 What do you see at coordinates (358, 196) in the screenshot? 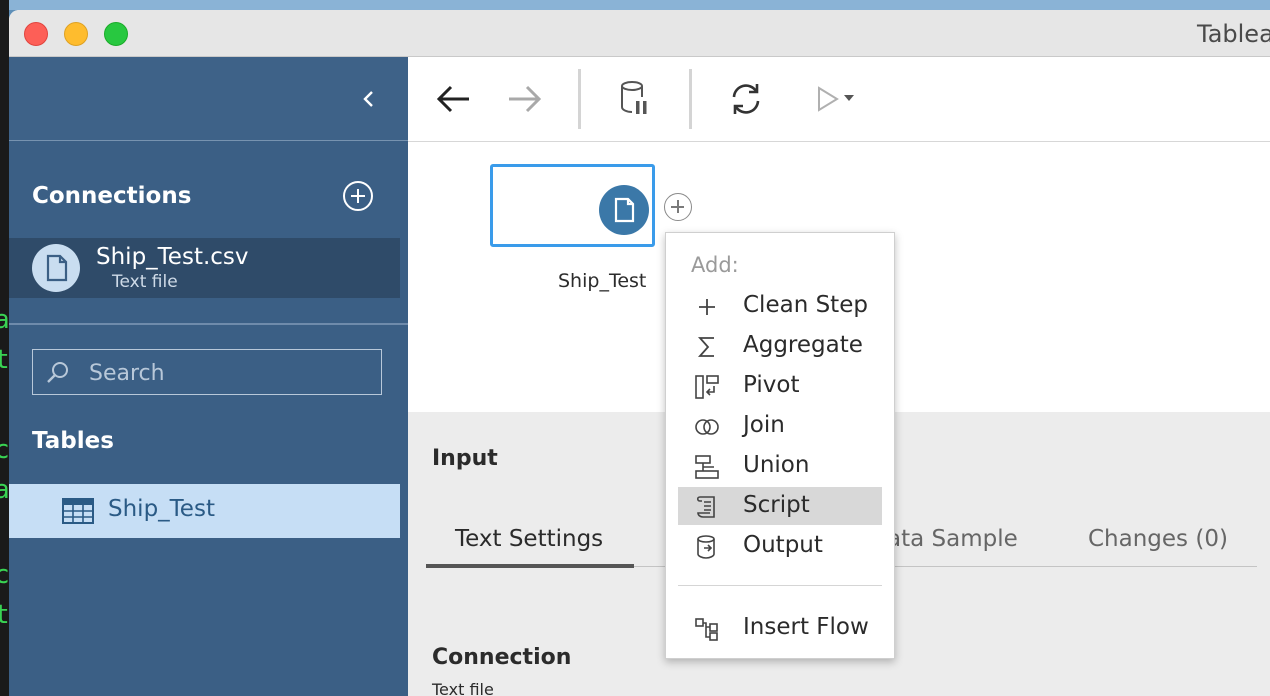
I see `add-connection-button` at bounding box center [358, 196].